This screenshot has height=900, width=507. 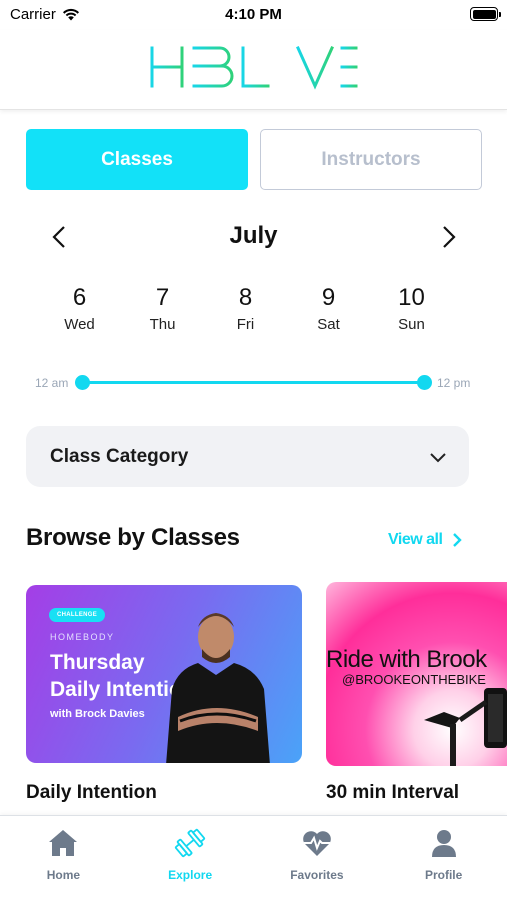 I want to click on section-title: Browse by Classes, so click(x=133, y=537).